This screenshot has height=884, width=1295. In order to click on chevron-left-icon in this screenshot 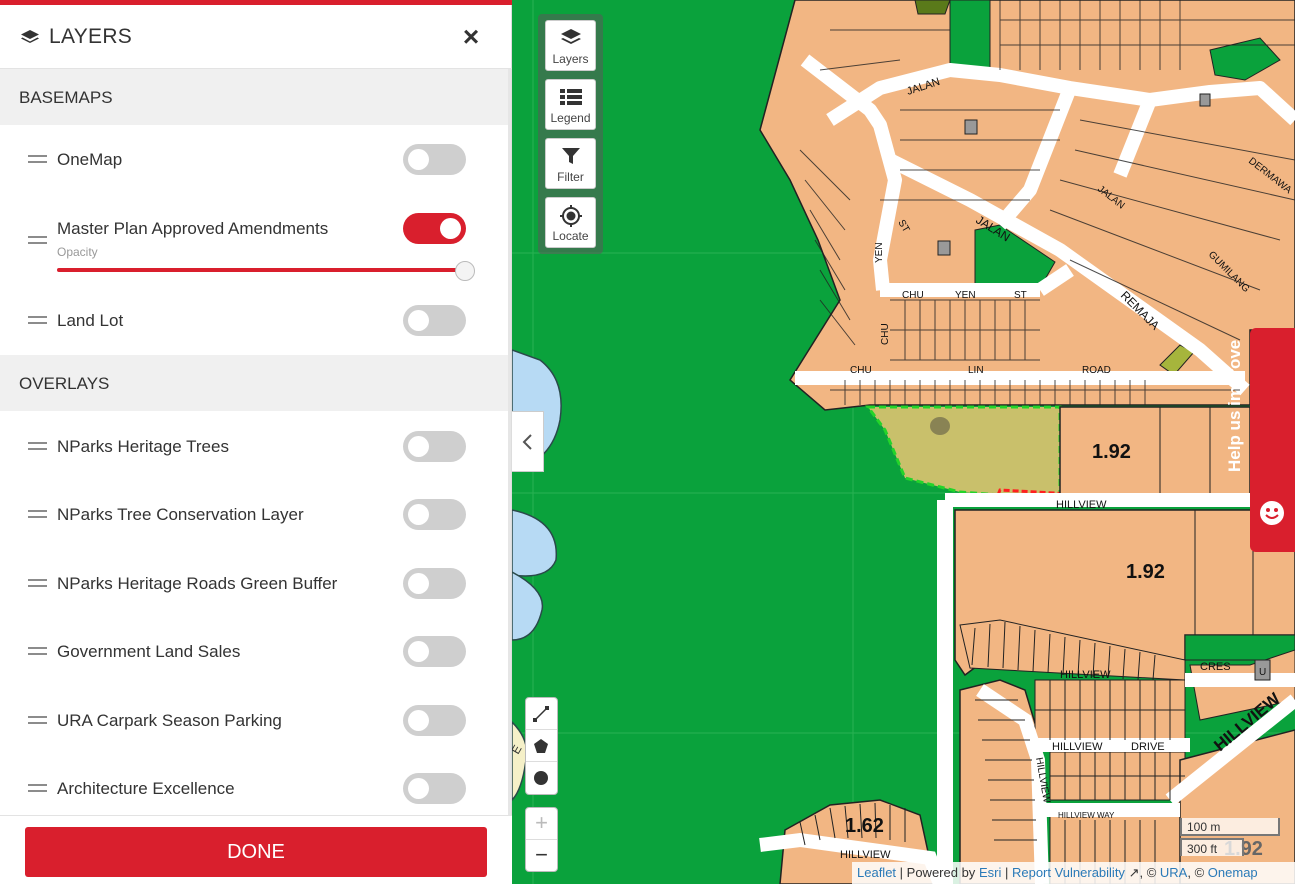, I will do `click(527, 442)`.